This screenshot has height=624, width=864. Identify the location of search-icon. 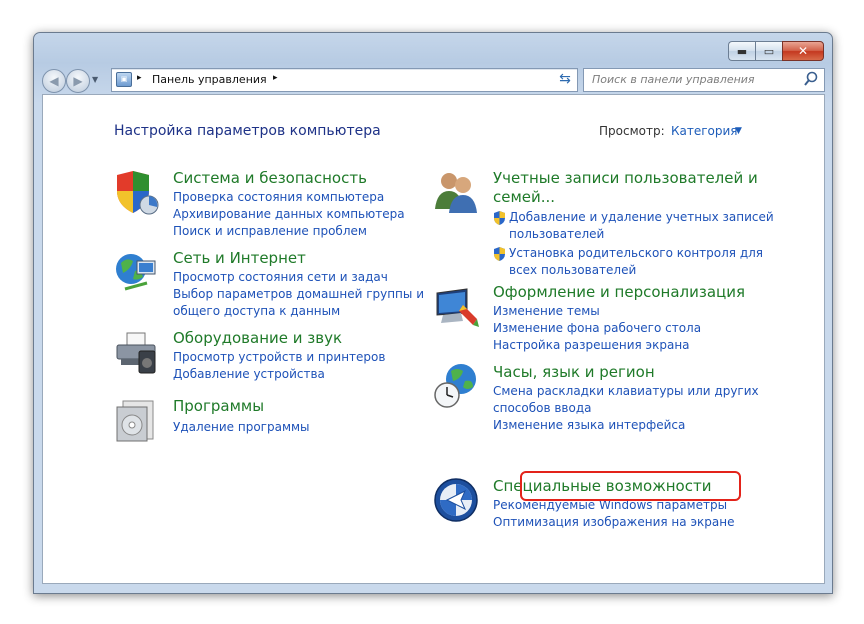
(811, 79).